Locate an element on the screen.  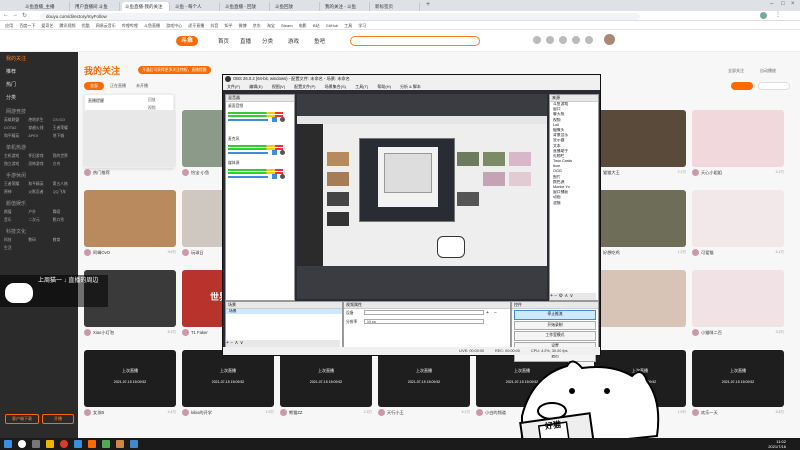
sidebar-item-category: 分类 is located at coordinates (39, 97).